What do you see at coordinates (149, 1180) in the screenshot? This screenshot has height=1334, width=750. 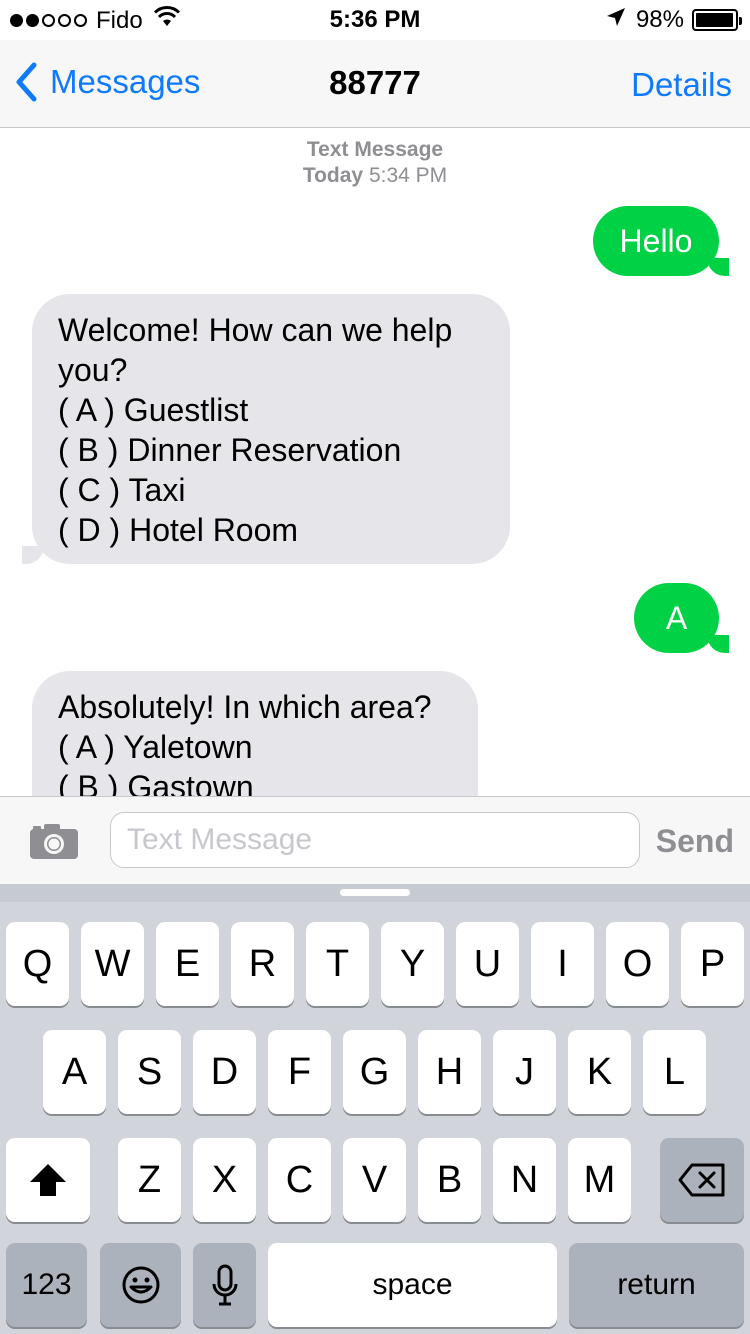 I see `key-z: Z` at bounding box center [149, 1180].